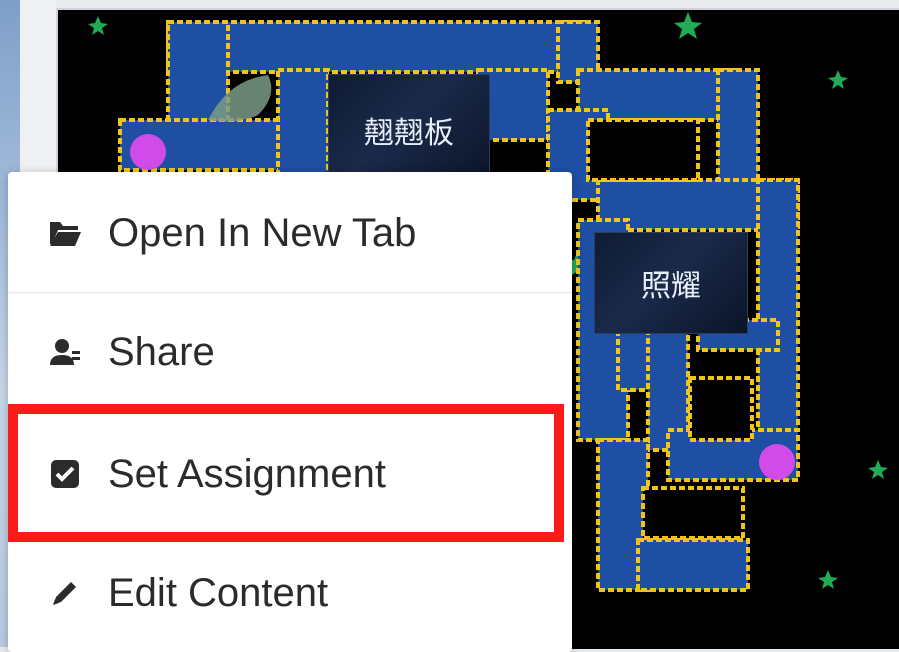 This screenshot has height=652, width=899. Describe the element at coordinates (290, 352) in the screenshot. I see `menu-item-share: Share` at that location.